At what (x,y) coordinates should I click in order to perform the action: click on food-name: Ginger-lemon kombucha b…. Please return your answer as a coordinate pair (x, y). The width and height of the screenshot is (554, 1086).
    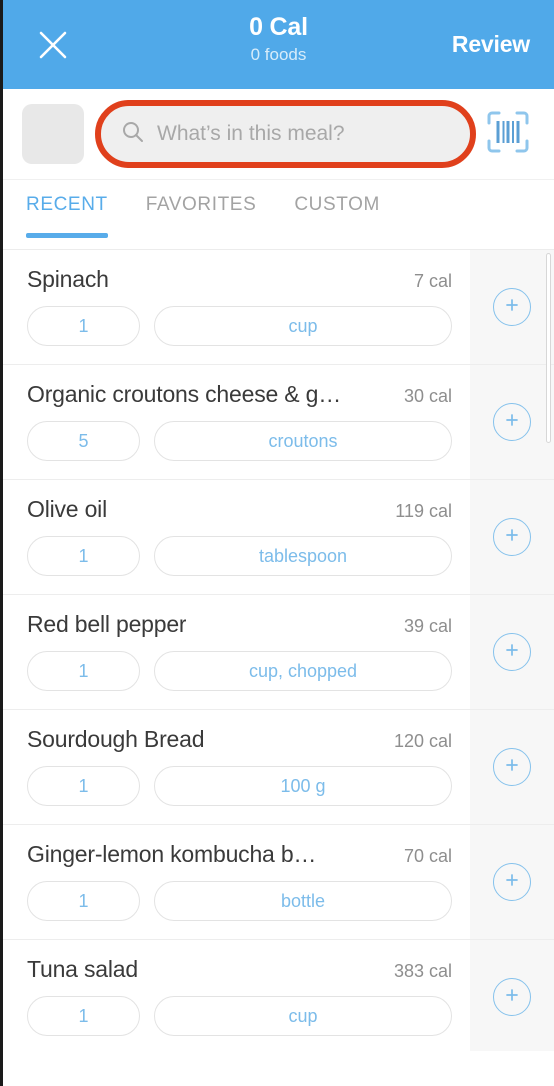
    Looking at the image, I should click on (172, 854).